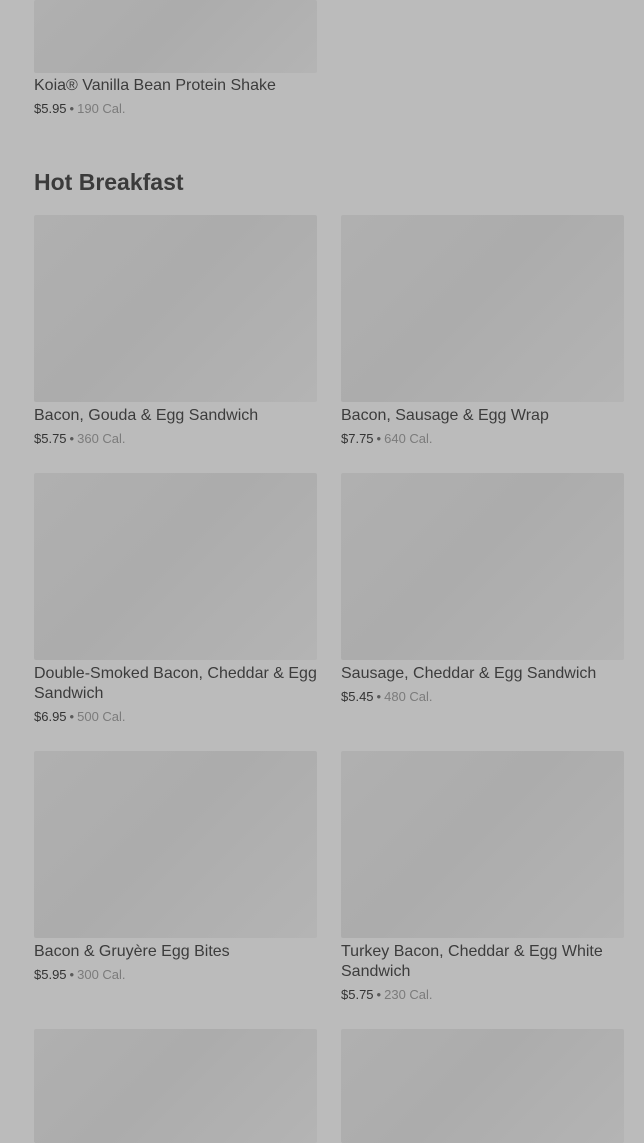 This screenshot has width=644, height=1143. I want to click on item-image-egg-bites, so click(175, 844).